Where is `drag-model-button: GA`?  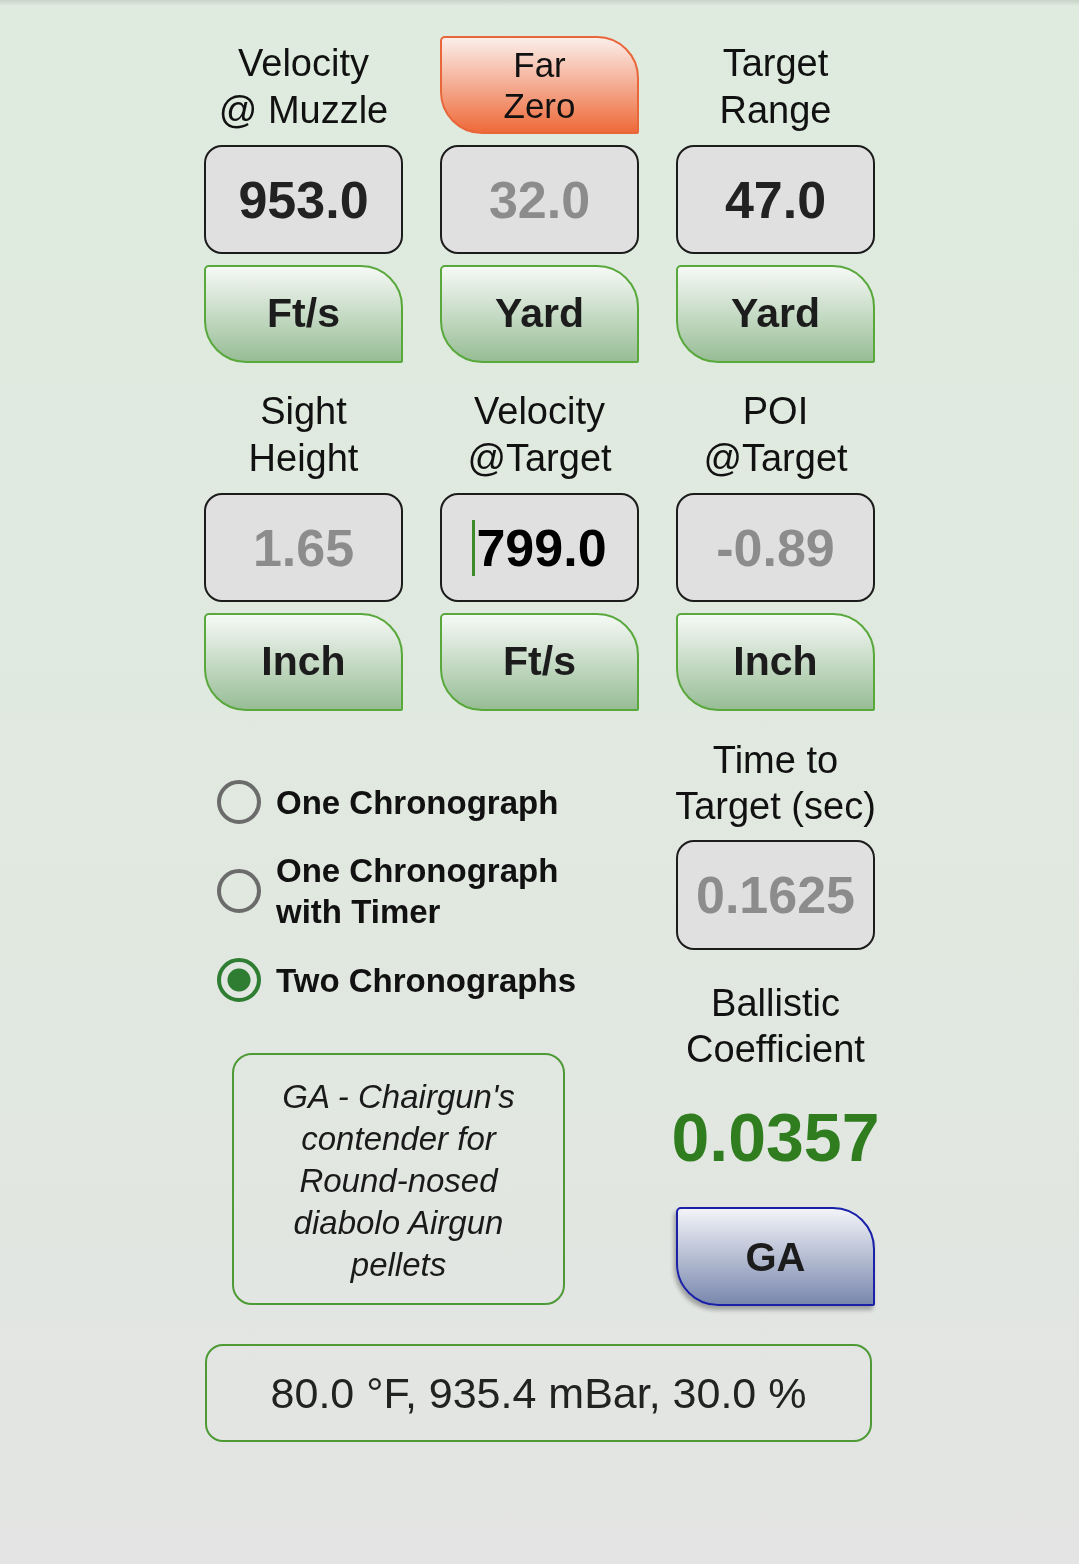
drag-model-button: GA is located at coordinates (775, 1256).